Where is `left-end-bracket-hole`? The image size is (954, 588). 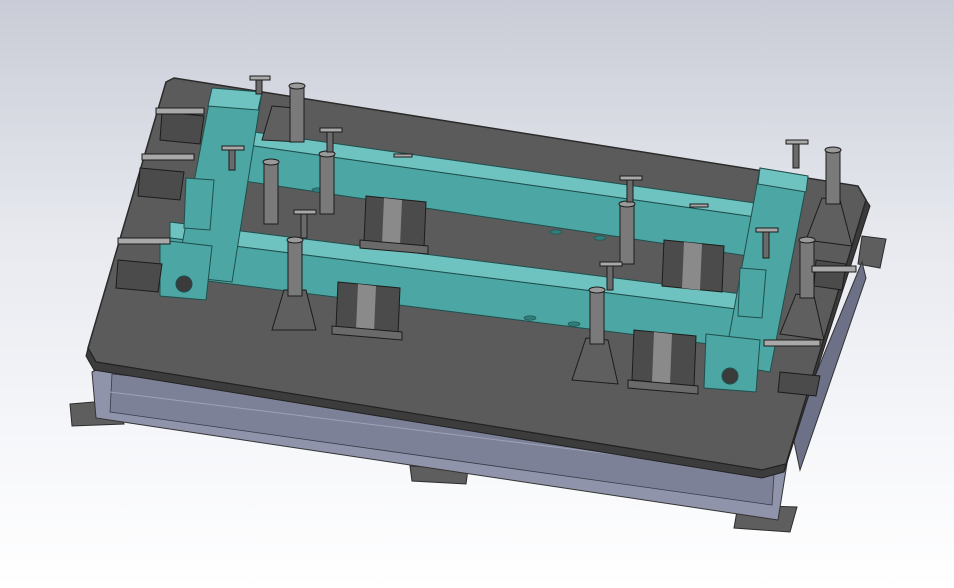 left-end-bracket-hole is located at coordinates (184, 284).